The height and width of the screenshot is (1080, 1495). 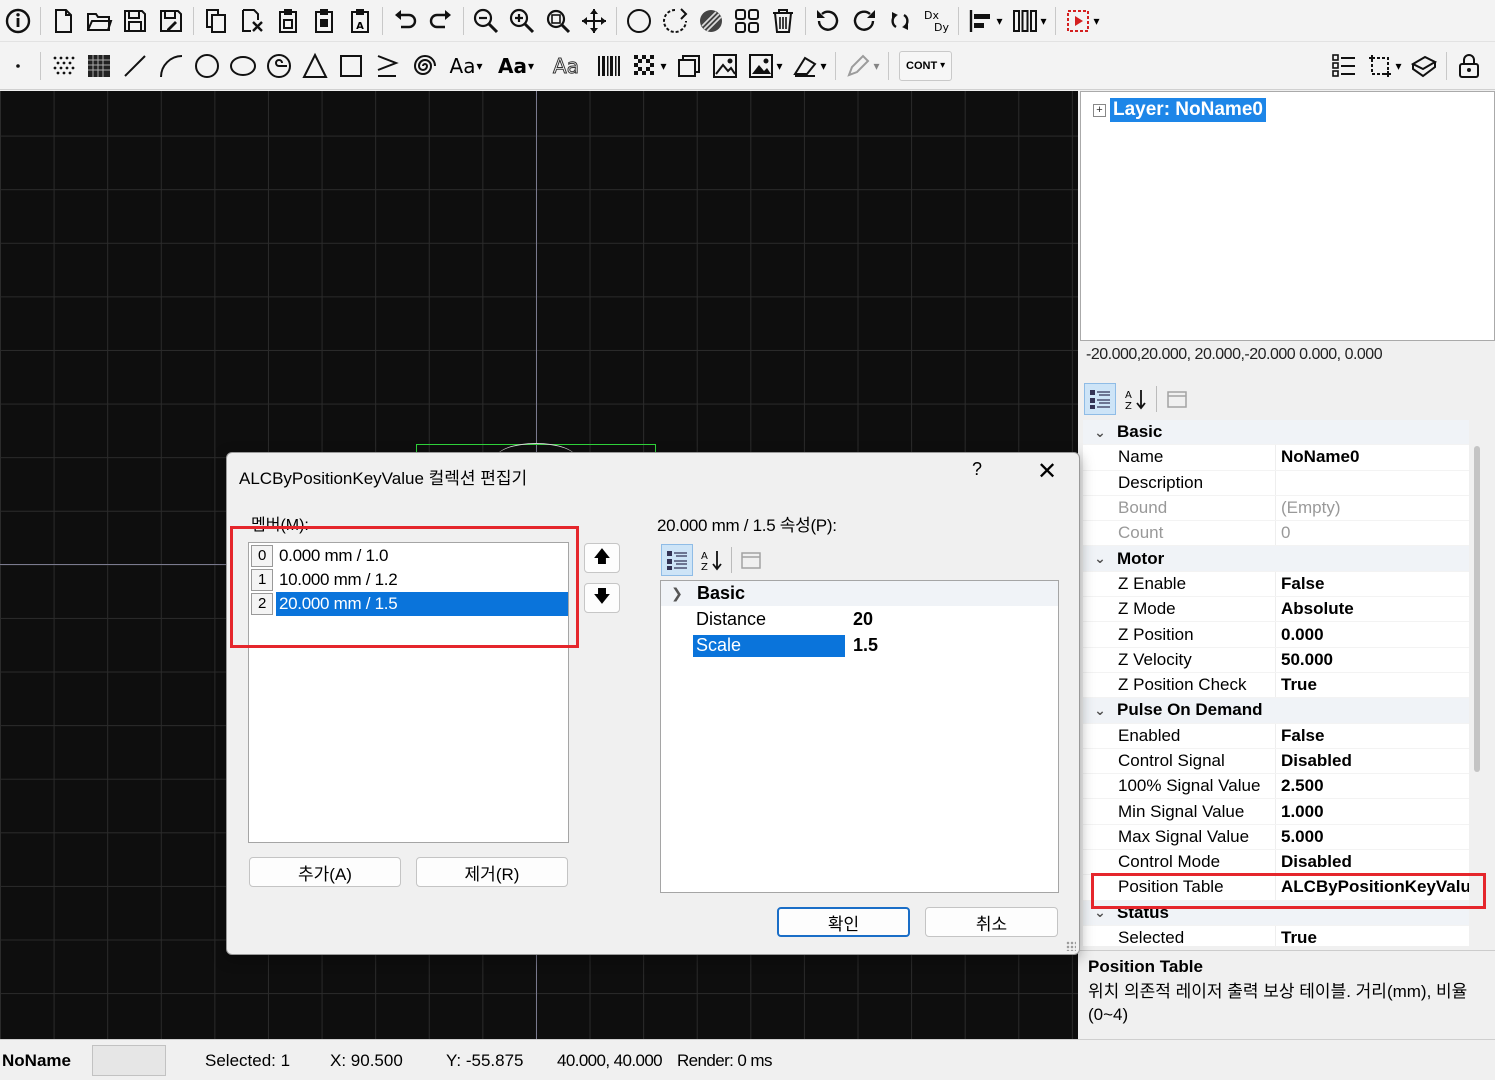 What do you see at coordinates (859, 736) in the screenshot?
I see `dialog-property-grid: ❯ Basic Distance 20 Scale 1.5` at bounding box center [859, 736].